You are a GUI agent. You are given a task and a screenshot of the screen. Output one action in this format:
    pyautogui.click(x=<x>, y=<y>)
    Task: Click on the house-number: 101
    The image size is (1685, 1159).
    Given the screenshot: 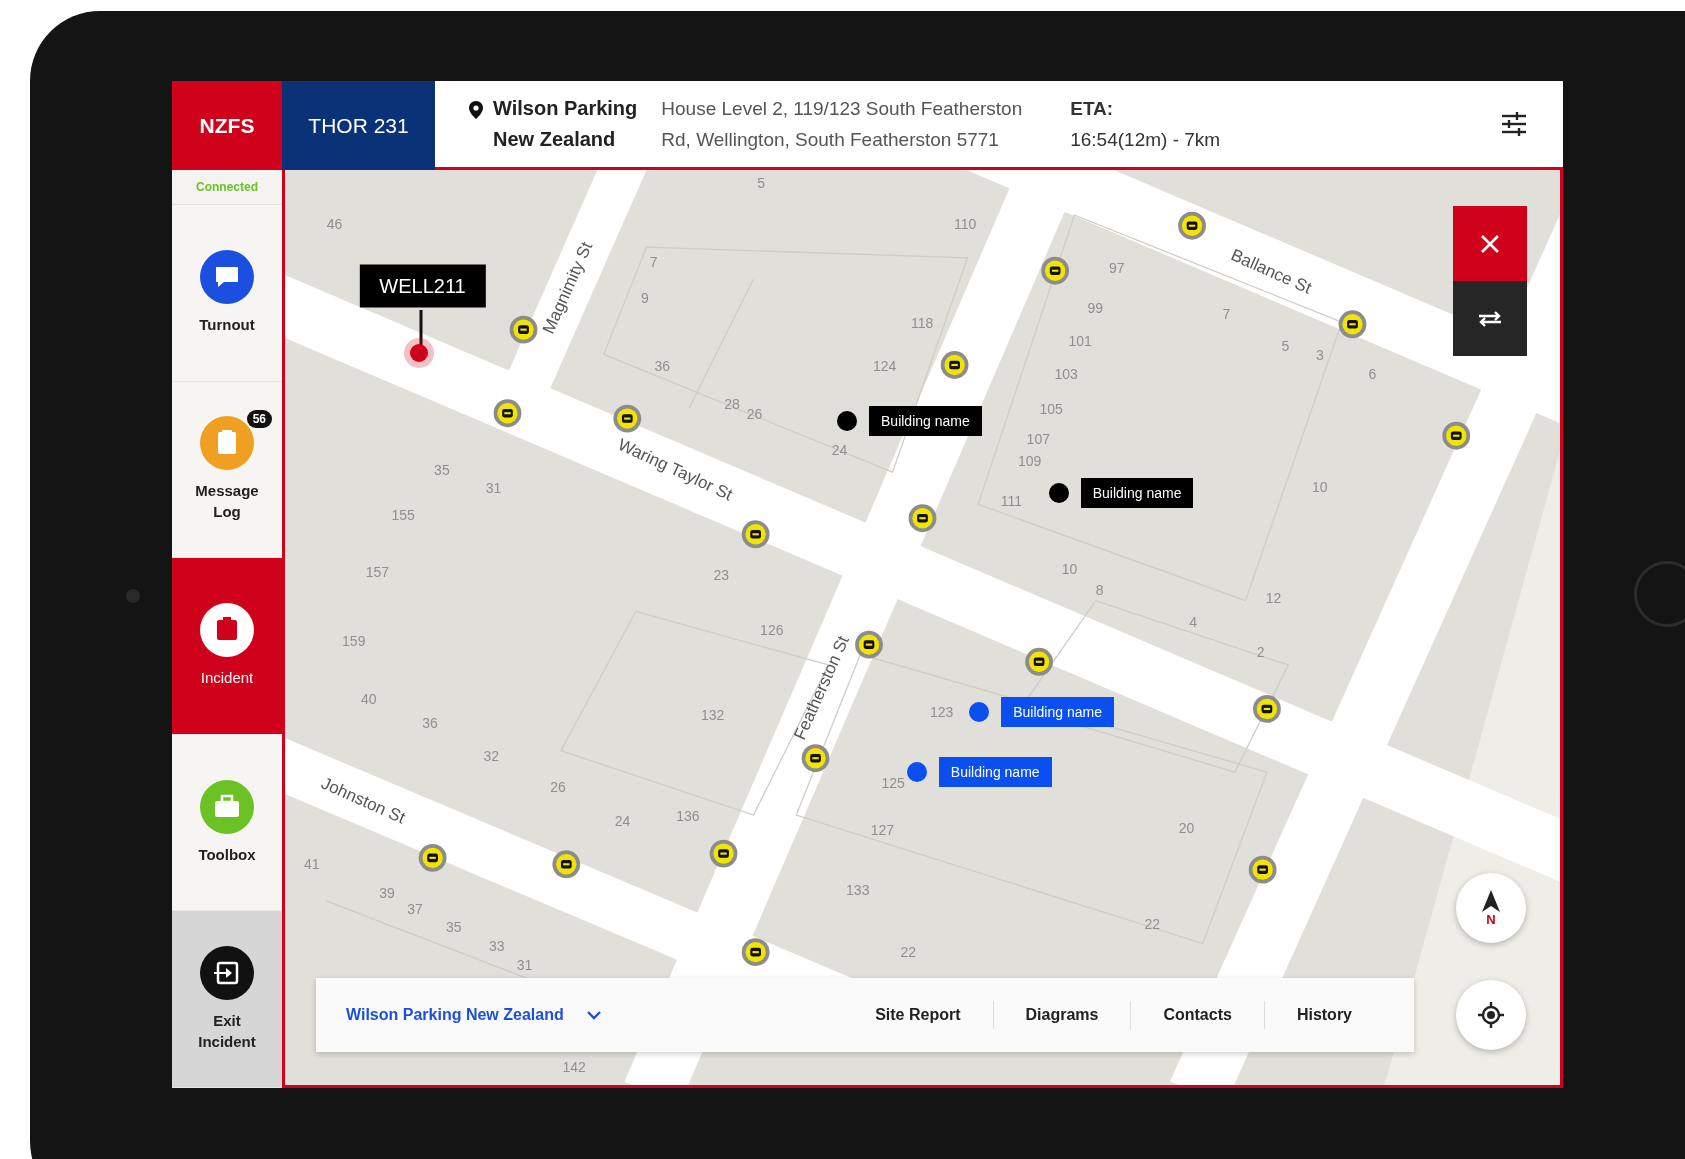 What is the action you would take?
    pyautogui.click(x=1080, y=340)
    